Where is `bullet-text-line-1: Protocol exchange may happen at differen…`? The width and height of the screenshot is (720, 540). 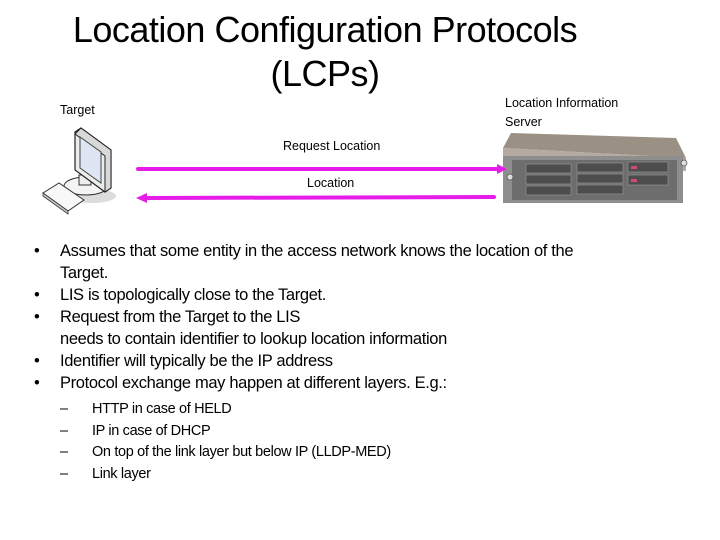
bullet-text-line-1: Protocol exchange may happen at differen… is located at coordinates (253, 383).